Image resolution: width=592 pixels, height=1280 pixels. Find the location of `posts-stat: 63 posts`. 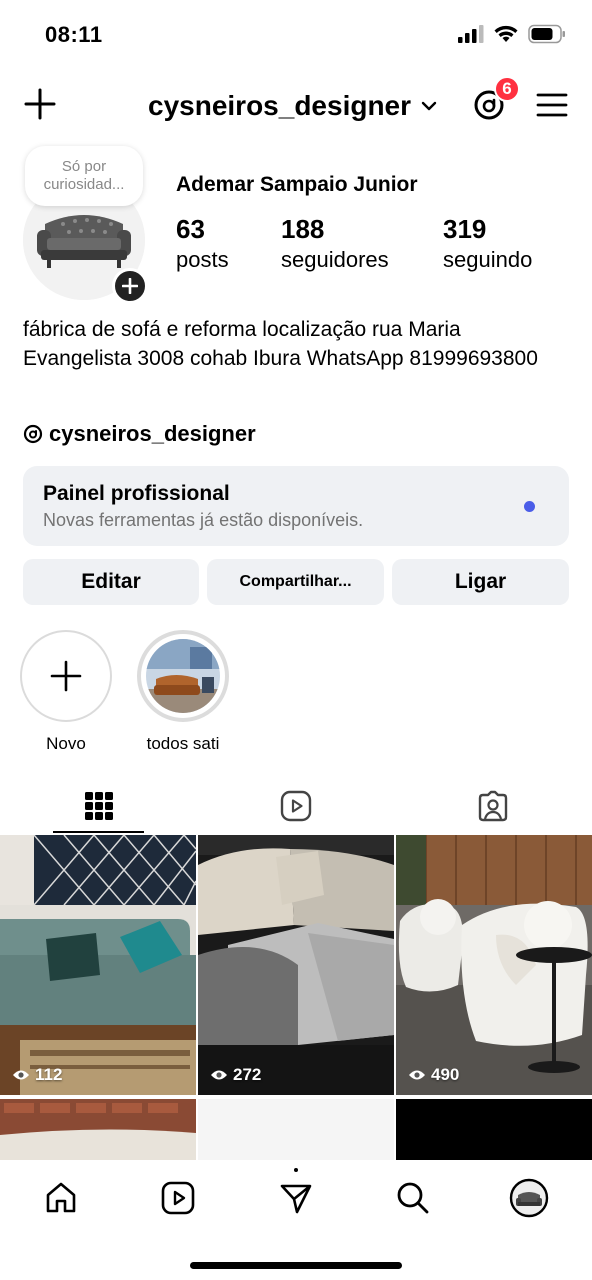

posts-stat: 63 posts is located at coordinates (202, 243).